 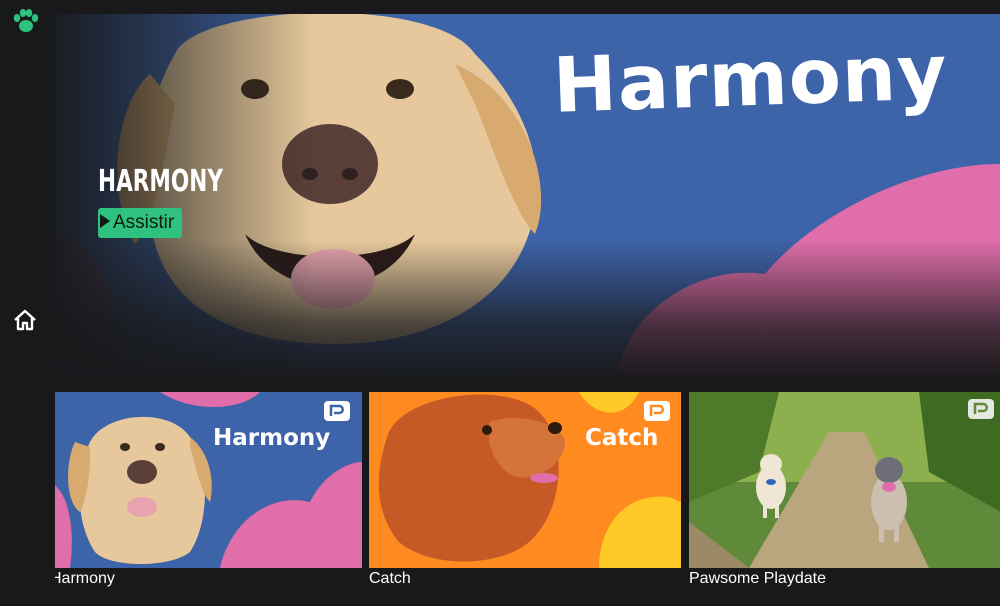 I want to click on paw-icon, so click(x=26, y=21).